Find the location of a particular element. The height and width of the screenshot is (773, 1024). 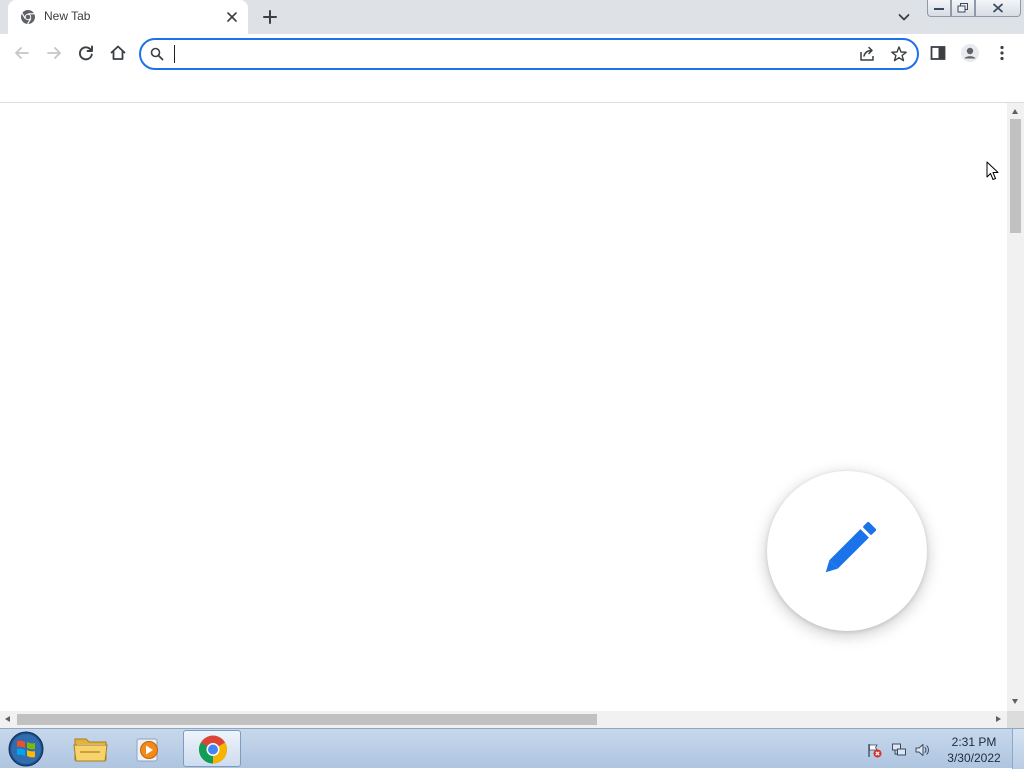

address-bar is located at coordinates (529, 54).